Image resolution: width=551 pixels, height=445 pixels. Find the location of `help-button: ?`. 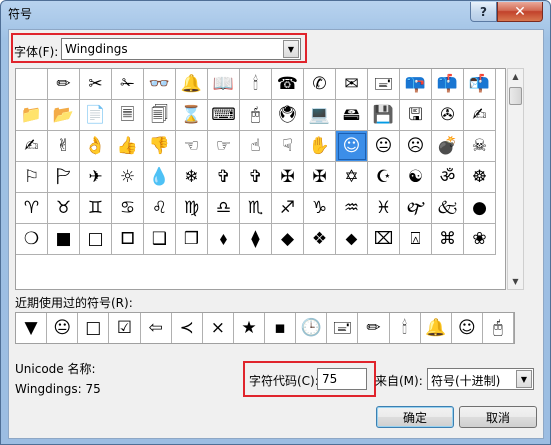

help-button: ? is located at coordinates (483, 12).